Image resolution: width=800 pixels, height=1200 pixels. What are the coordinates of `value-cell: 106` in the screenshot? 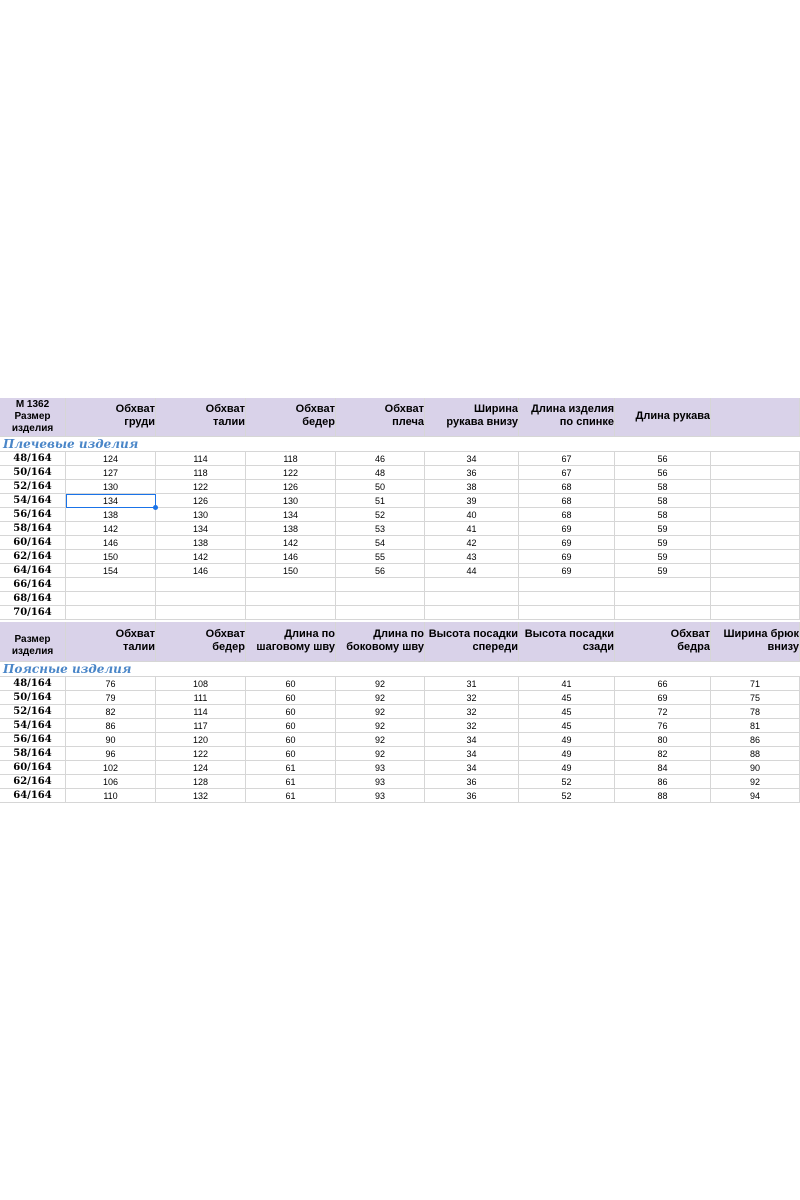 It's located at (111, 782).